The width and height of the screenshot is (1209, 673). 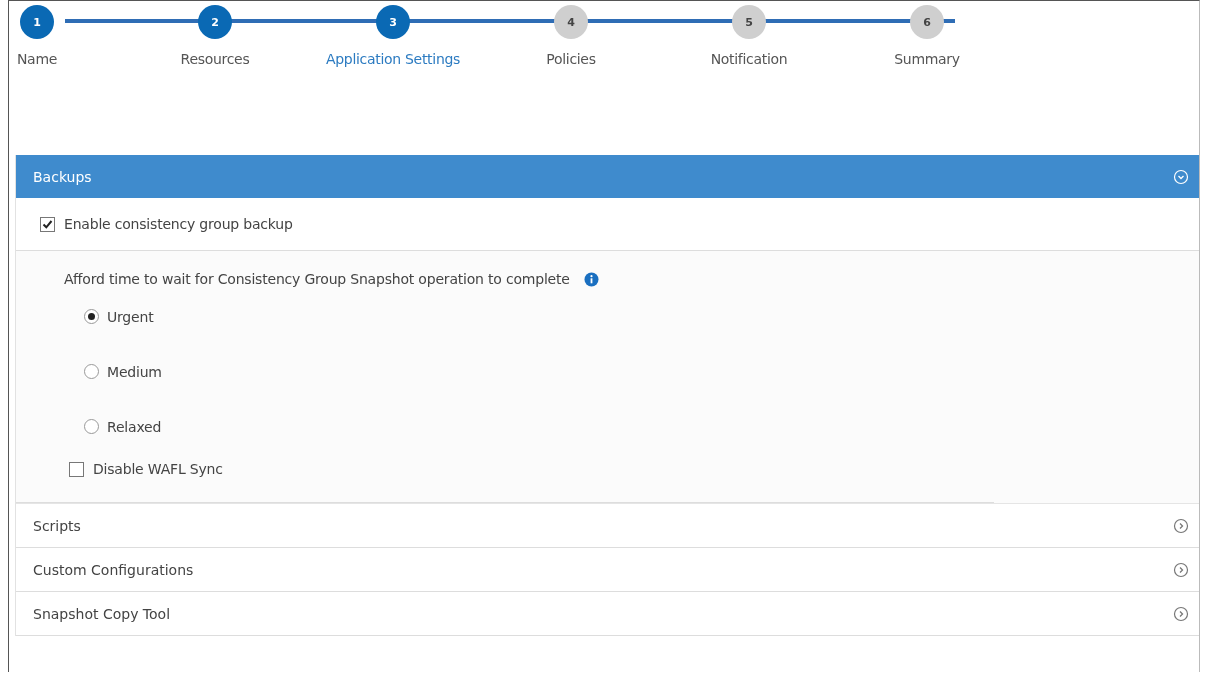 I want to click on step-label: Policies, so click(x=571, y=59).